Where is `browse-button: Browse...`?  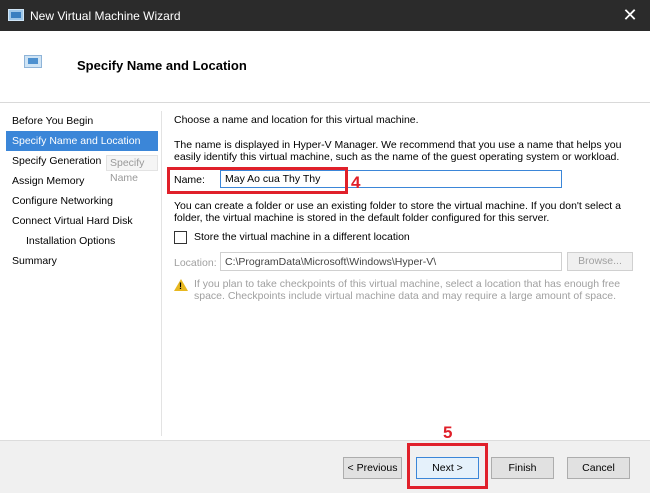 browse-button: Browse... is located at coordinates (600, 261).